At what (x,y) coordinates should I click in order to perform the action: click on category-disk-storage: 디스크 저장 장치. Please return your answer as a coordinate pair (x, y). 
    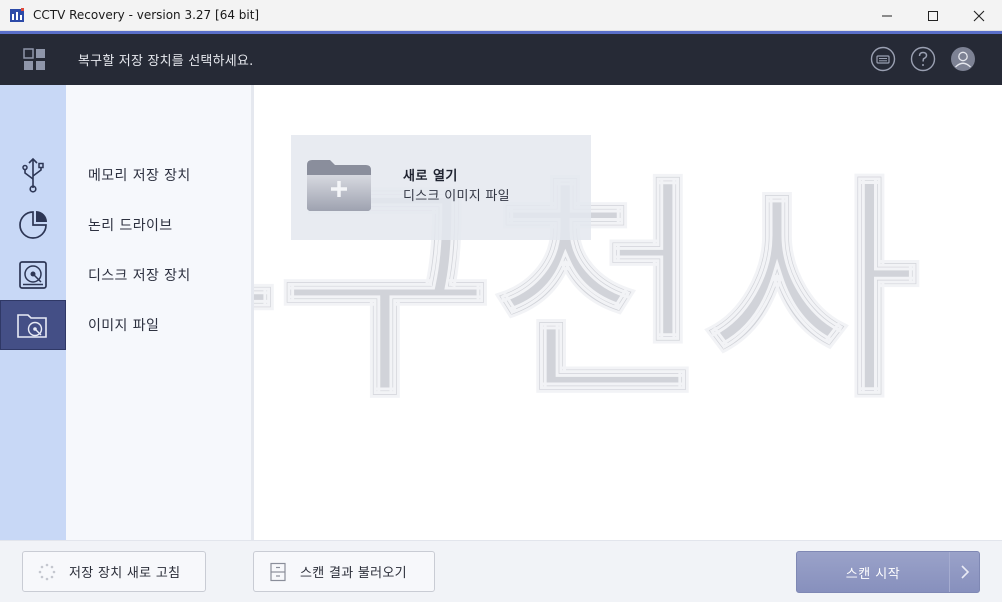
    Looking at the image, I should click on (139, 275).